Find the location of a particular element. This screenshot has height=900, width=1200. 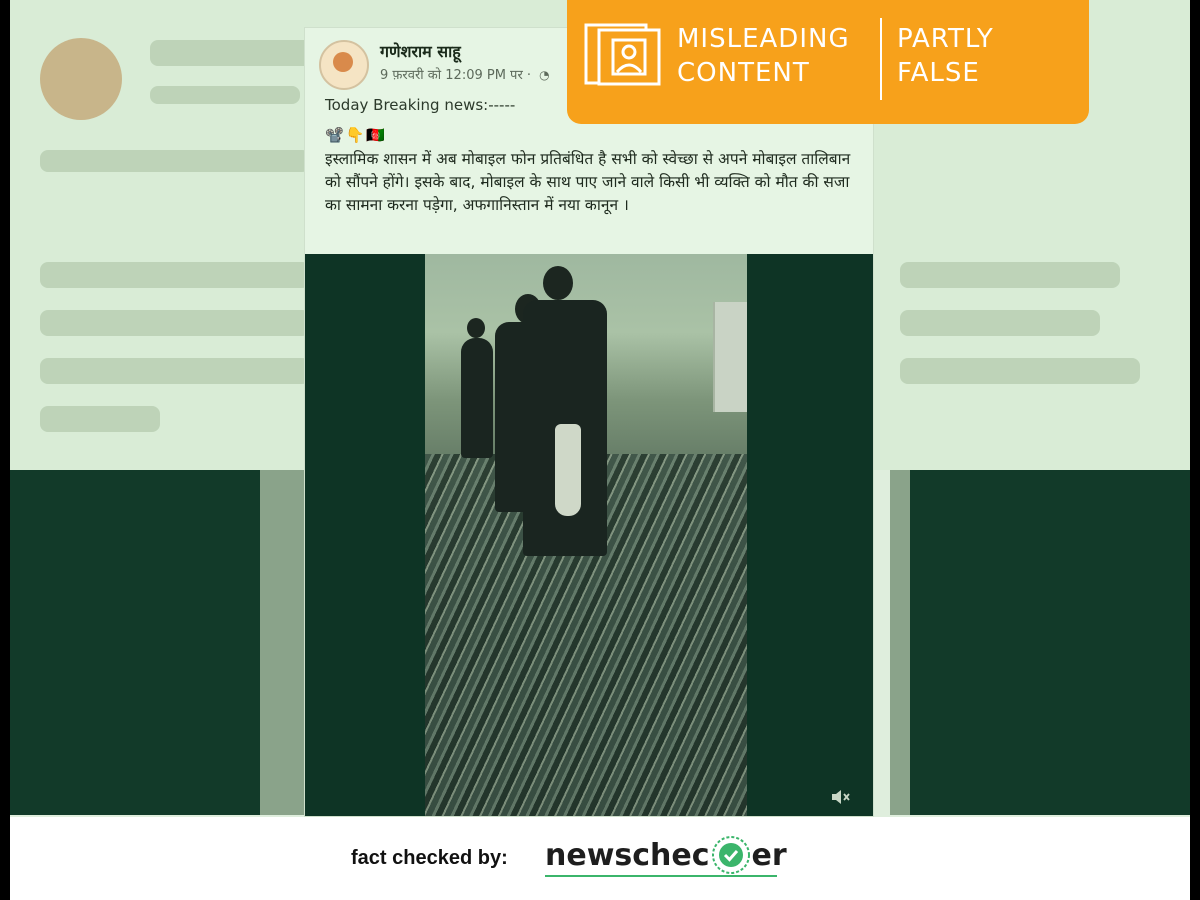

post-timestamp: 9 फ़रवरी को 12:09 PM पर · ◔ is located at coordinates (465, 74).